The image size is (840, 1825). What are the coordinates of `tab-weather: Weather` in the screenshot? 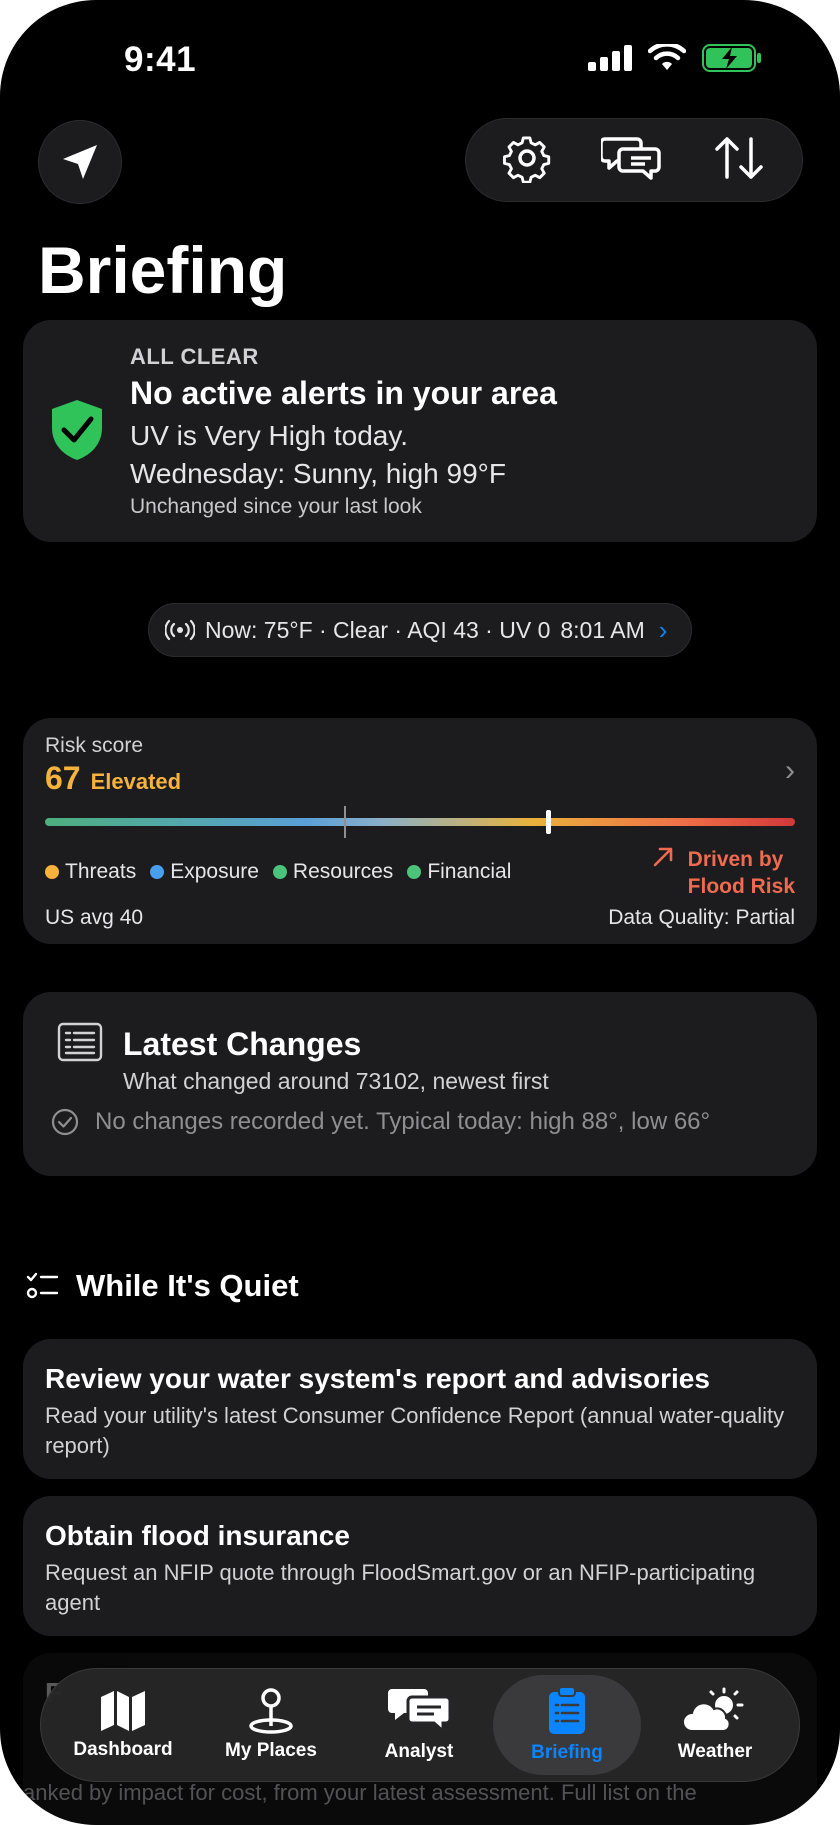 It's located at (715, 1725).